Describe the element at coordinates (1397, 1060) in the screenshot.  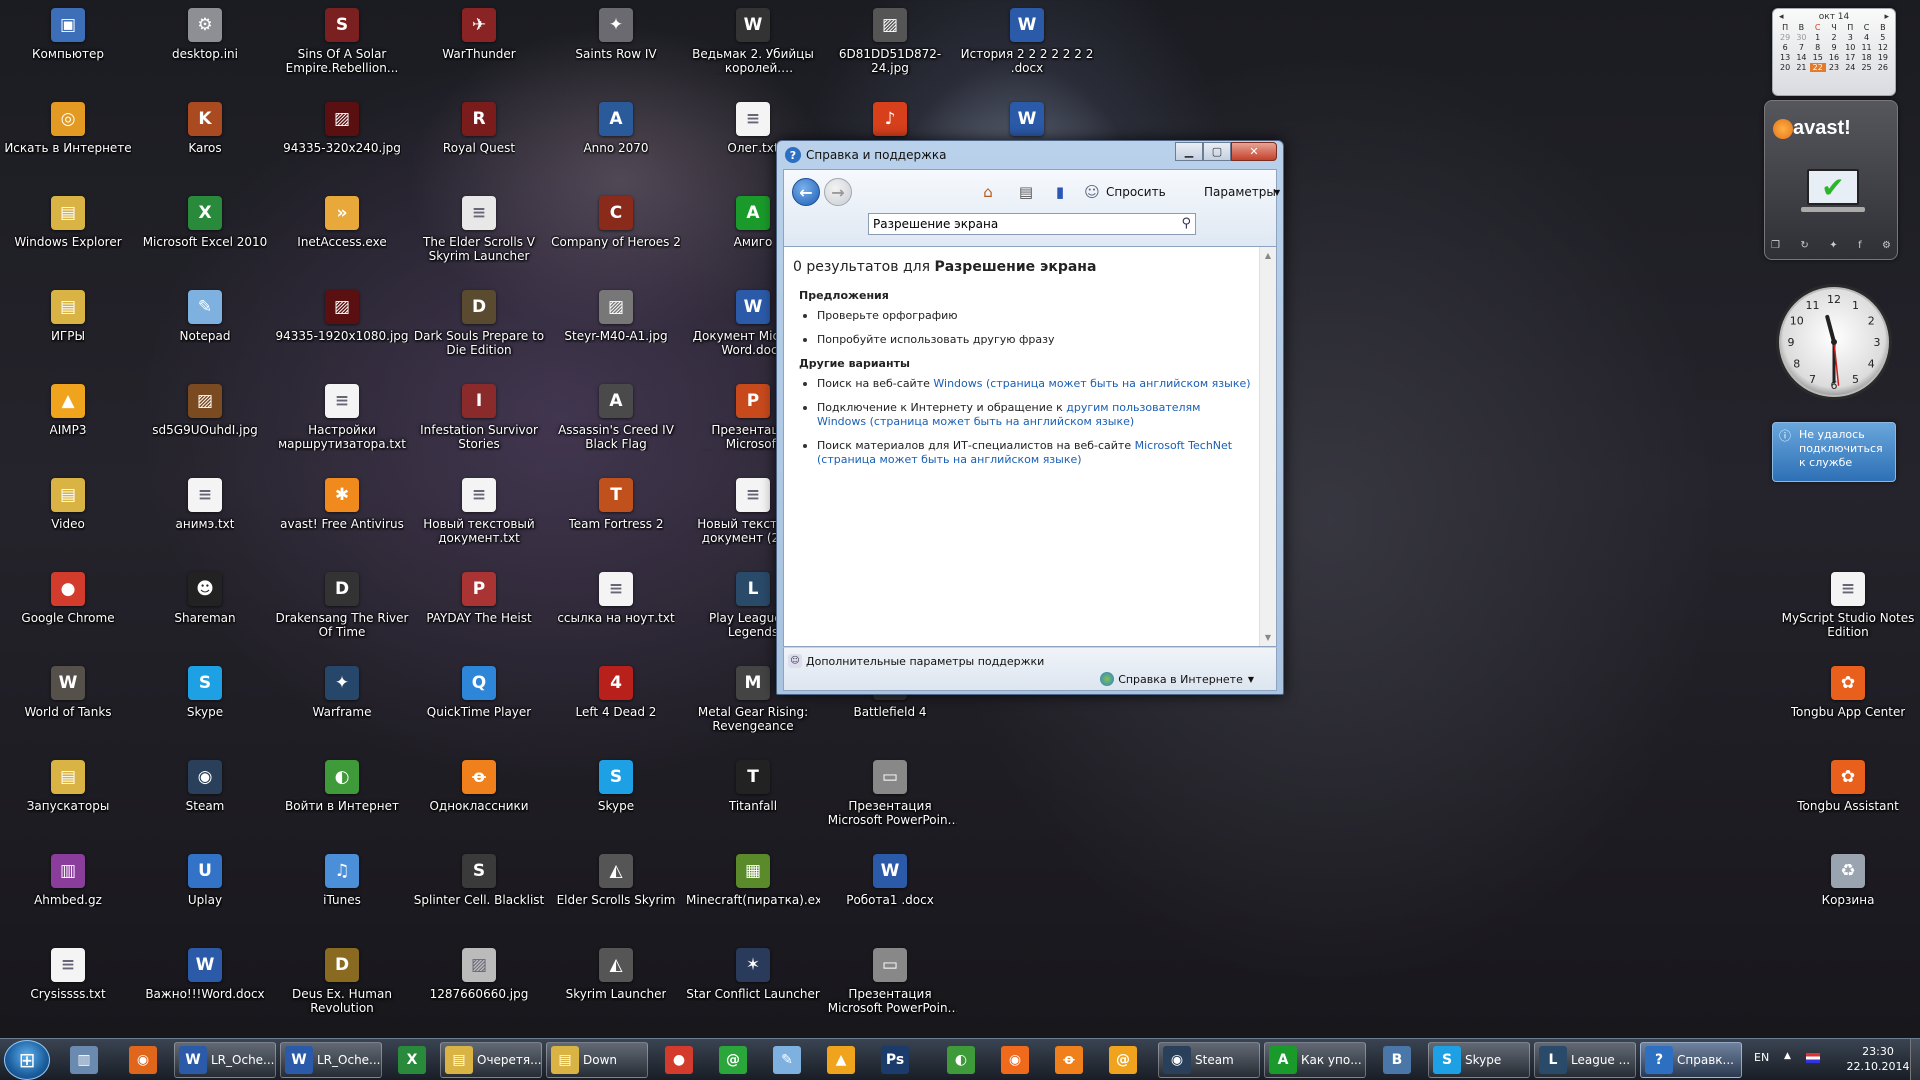
I see `taskbar-vk: B` at that location.